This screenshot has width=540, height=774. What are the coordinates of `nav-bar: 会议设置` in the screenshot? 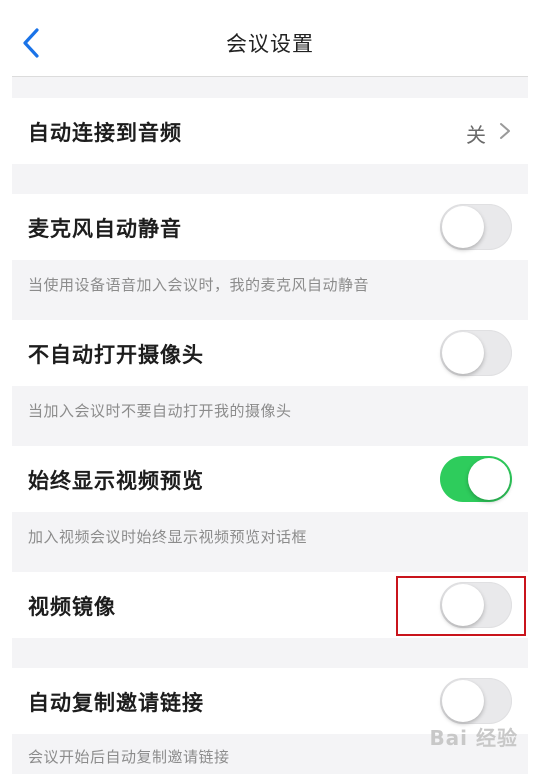 It's located at (270, 38).